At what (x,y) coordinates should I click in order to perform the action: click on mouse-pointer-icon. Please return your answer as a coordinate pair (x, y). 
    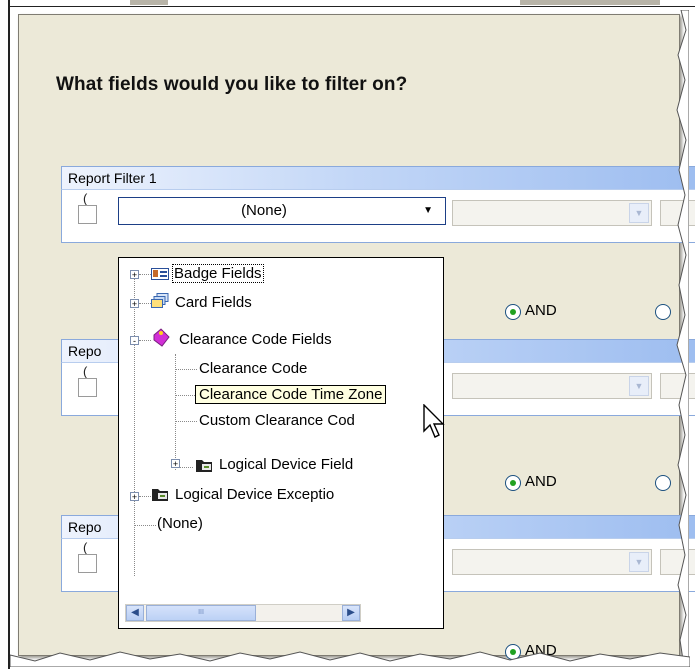
    Looking at the image, I should click on (434, 421).